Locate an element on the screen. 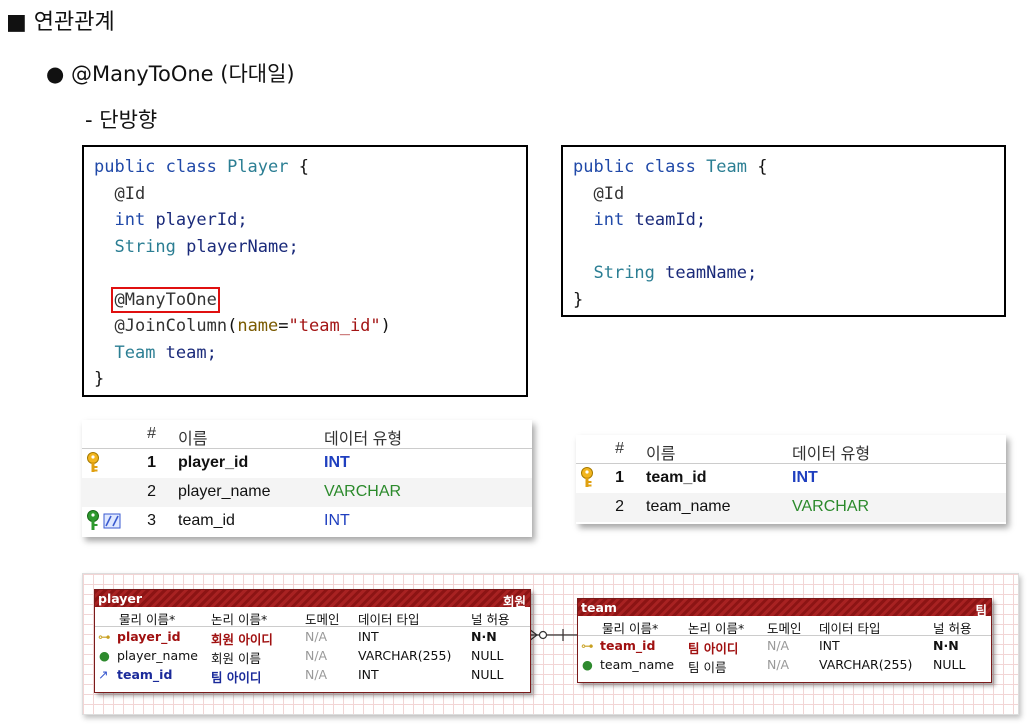  class-name: Player is located at coordinates (258, 167).